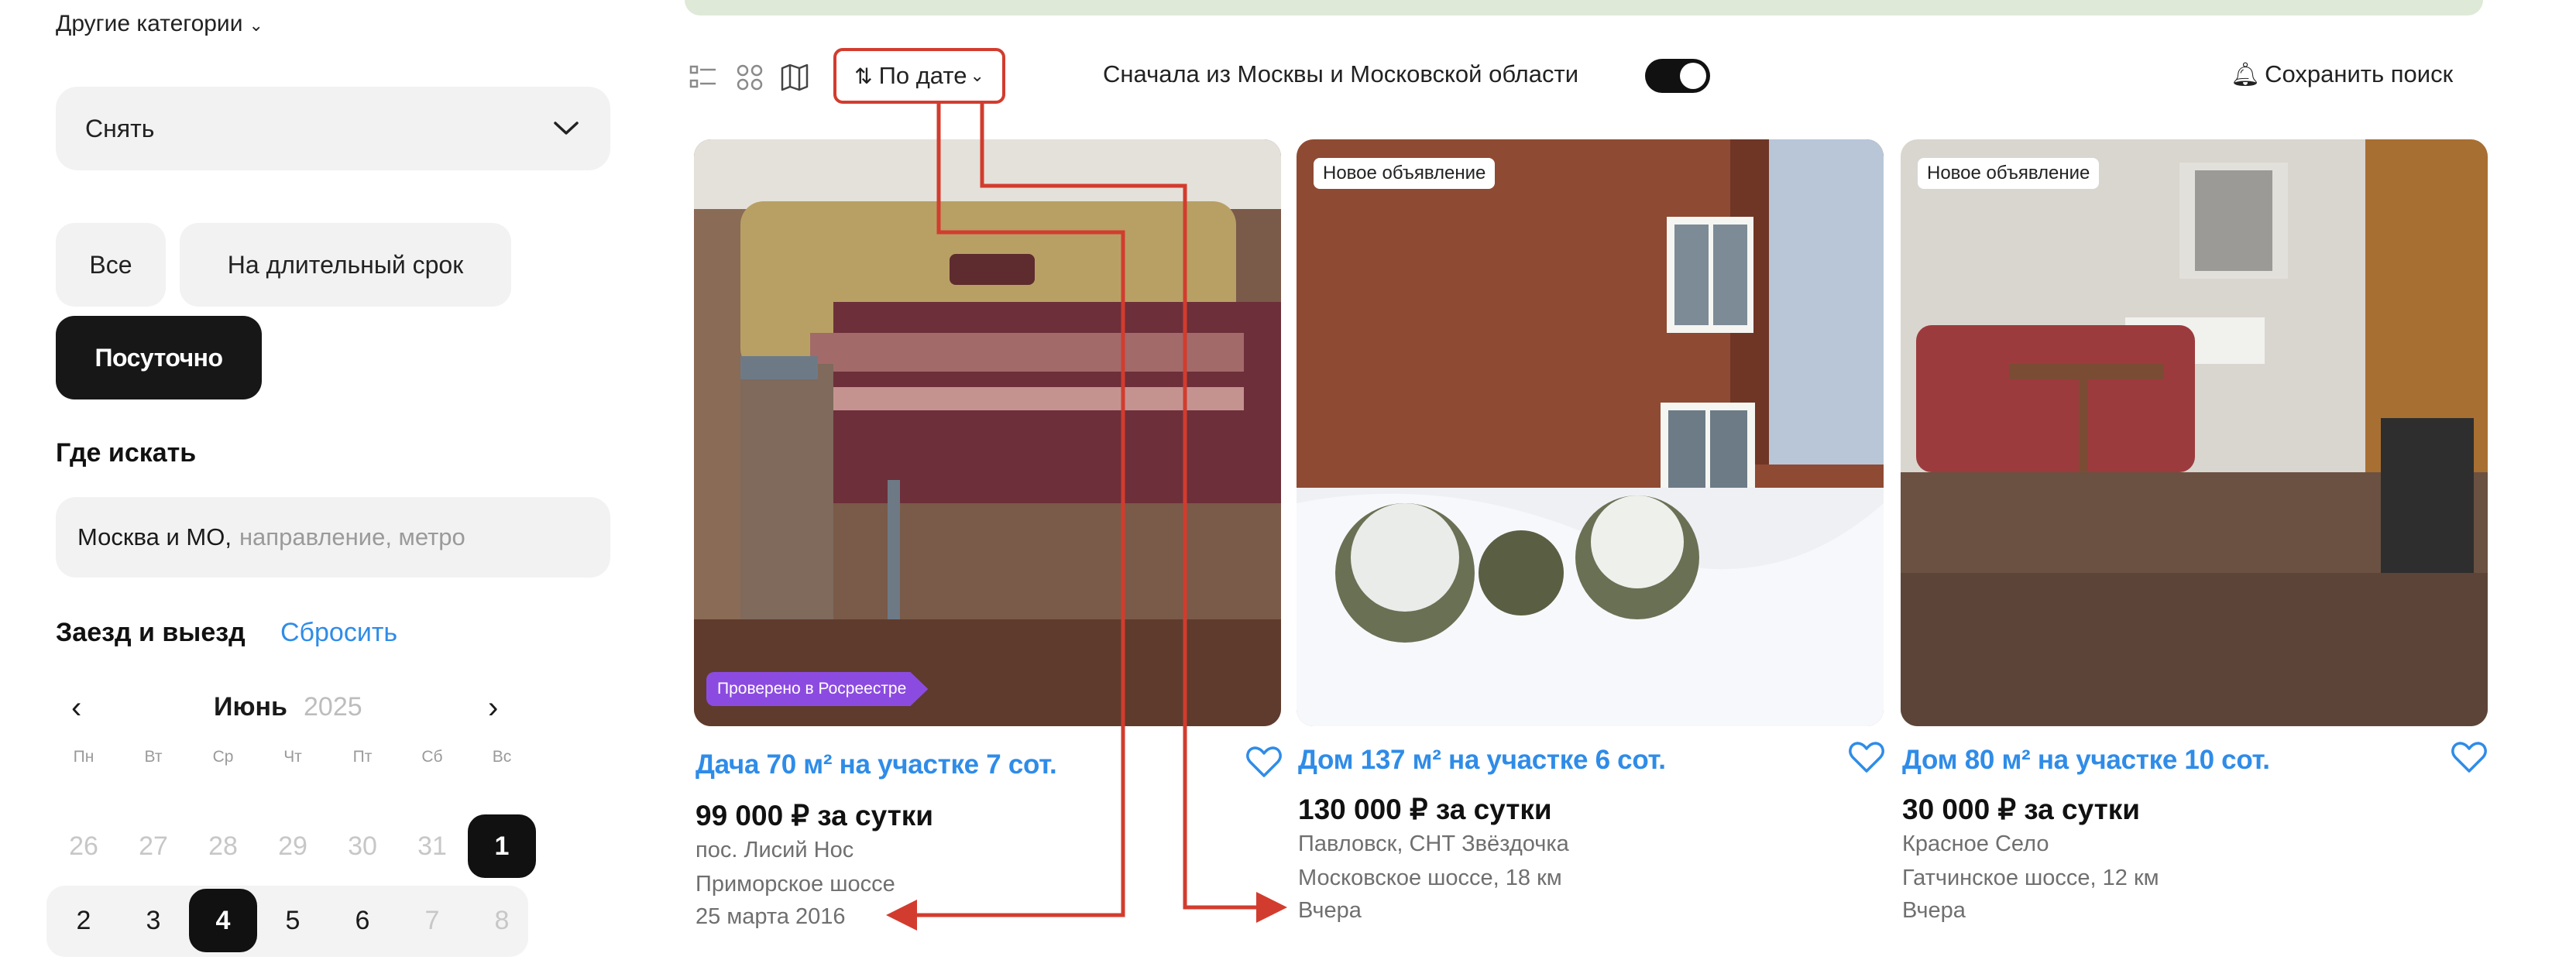 Image resolution: width=2576 pixels, height=960 pixels. I want to click on weekday-label: Пт, so click(362, 757).